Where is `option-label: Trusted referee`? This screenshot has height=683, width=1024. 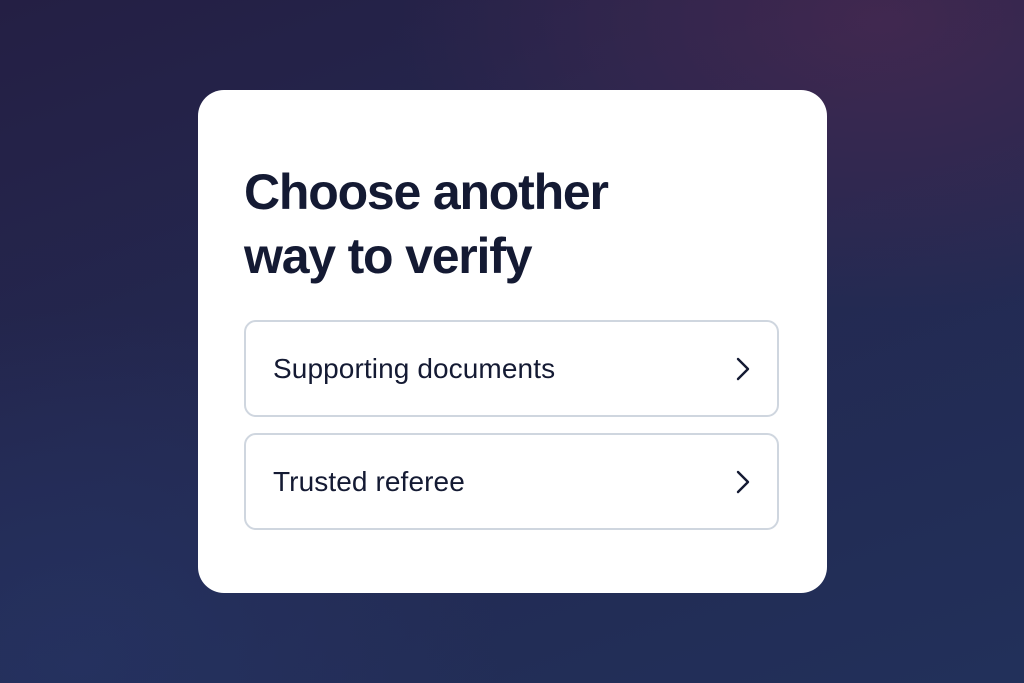 option-label: Trusted referee is located at coordinates (369, 481).